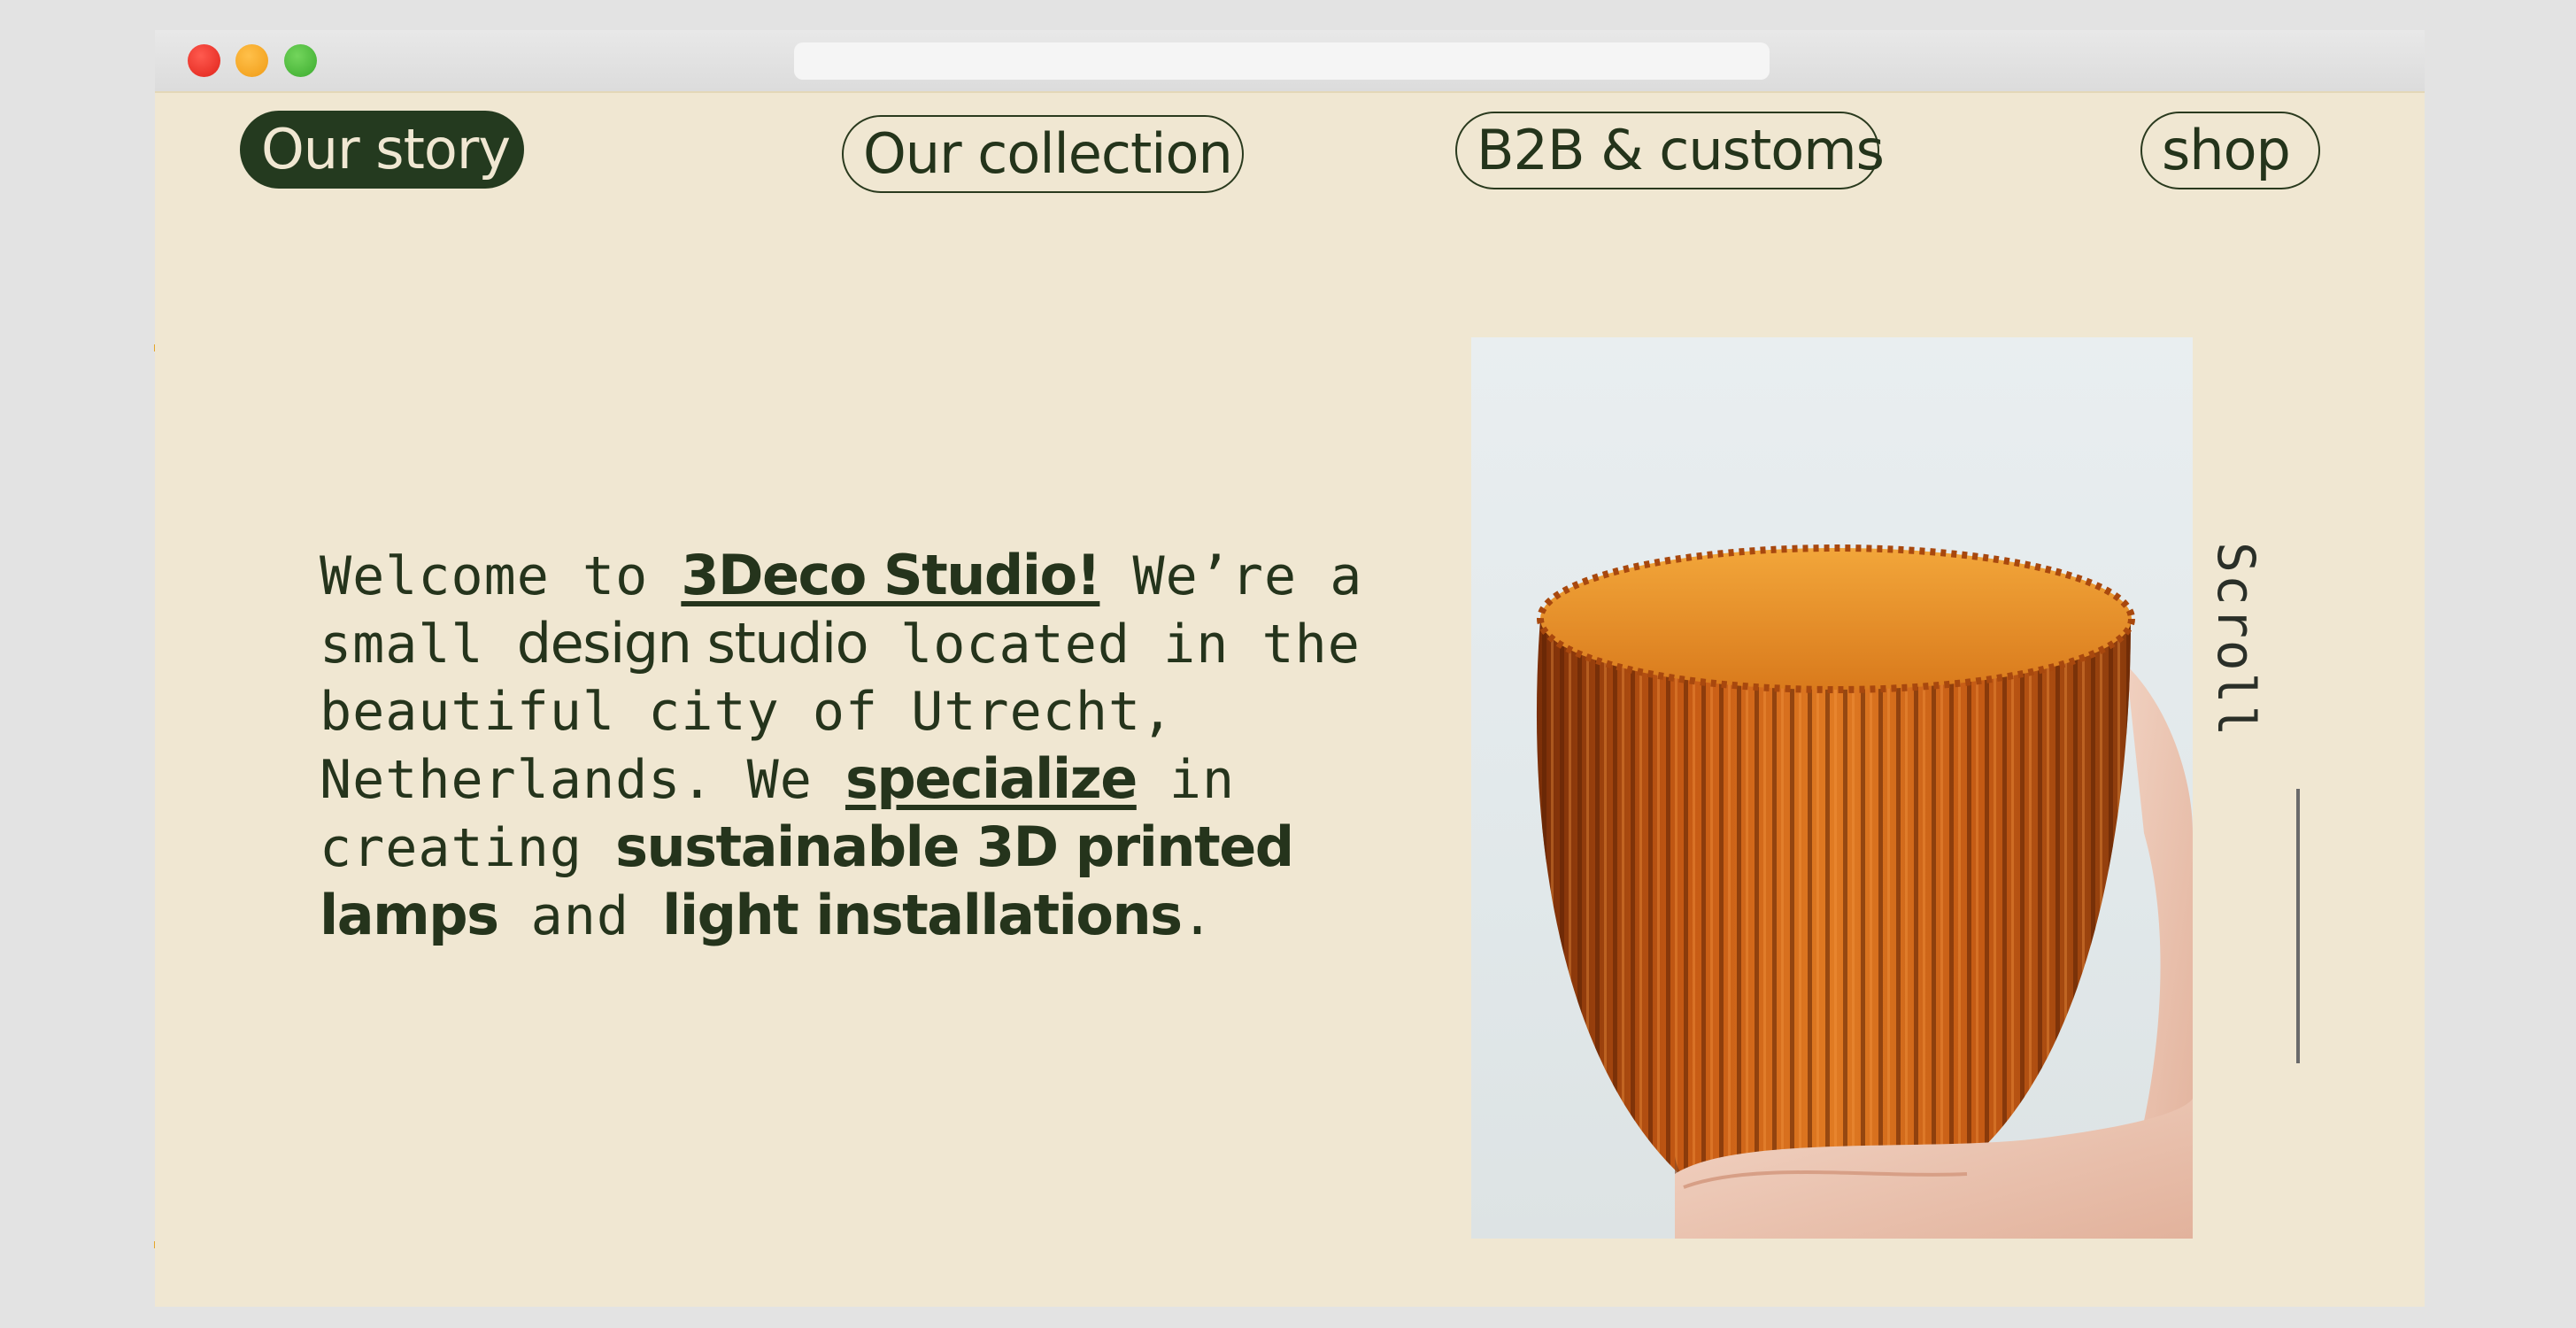 The image size is (2576, 1328). What do you see at coordinates (1282, 61) in the screenshot?
I see `address-bar` at bounding box center [1282, 61].